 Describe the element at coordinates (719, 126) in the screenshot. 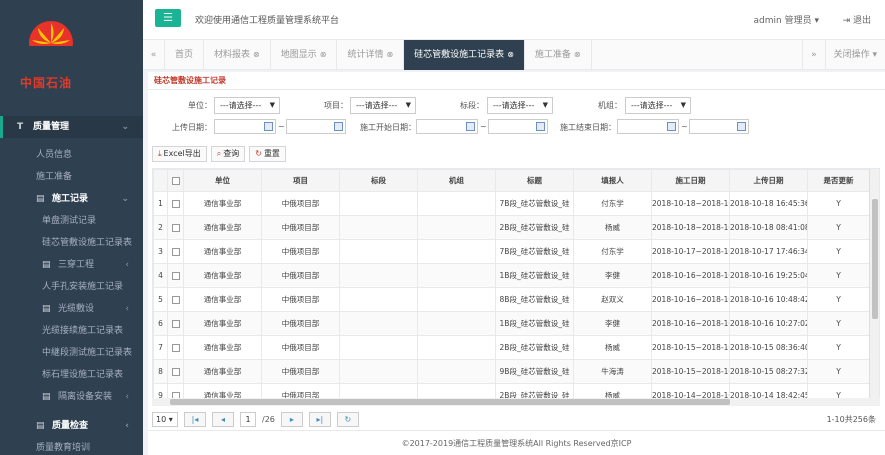

I see `end-date-to` at that location.